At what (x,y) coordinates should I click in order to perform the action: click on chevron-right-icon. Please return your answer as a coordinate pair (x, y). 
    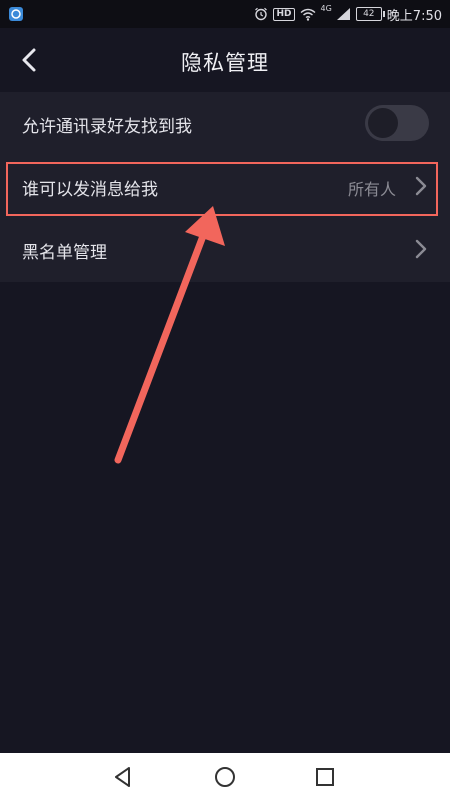
    Looking at the image, I should click on (421, 249).